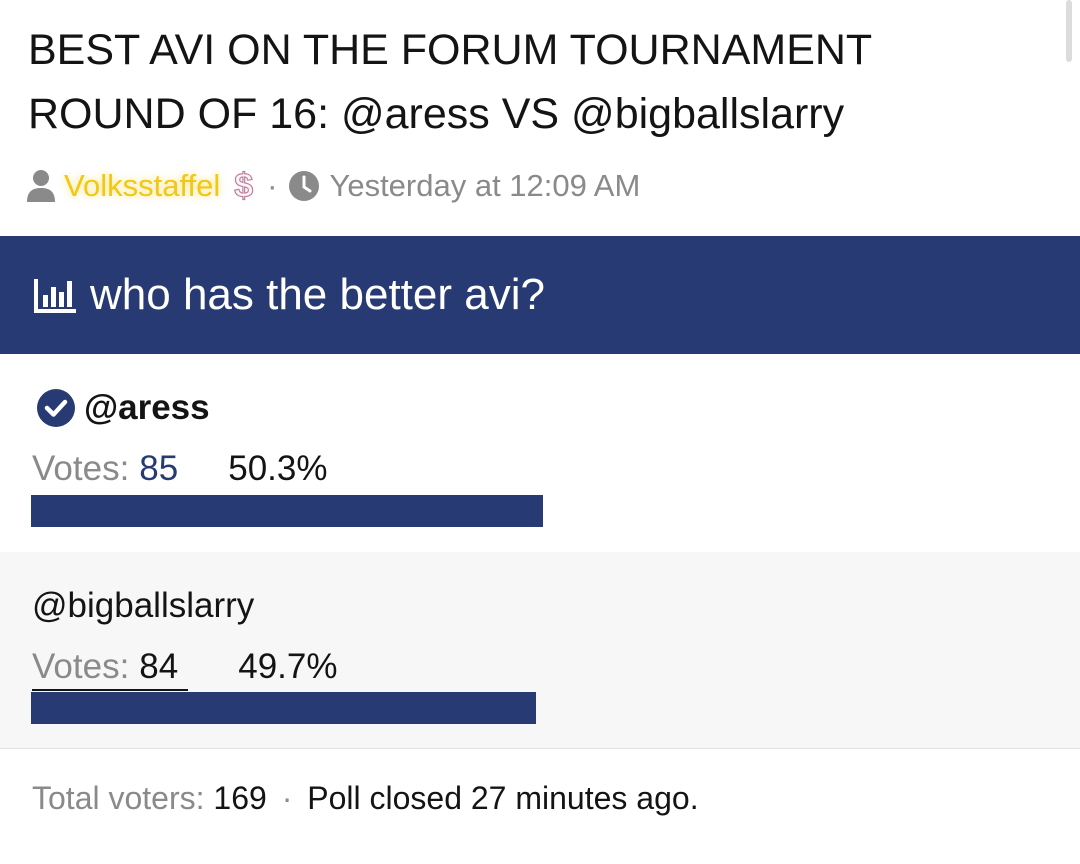 This screenshot has width=1080, height=864. I want to click on vote-percentage: 49.7%, so click(288, 666).